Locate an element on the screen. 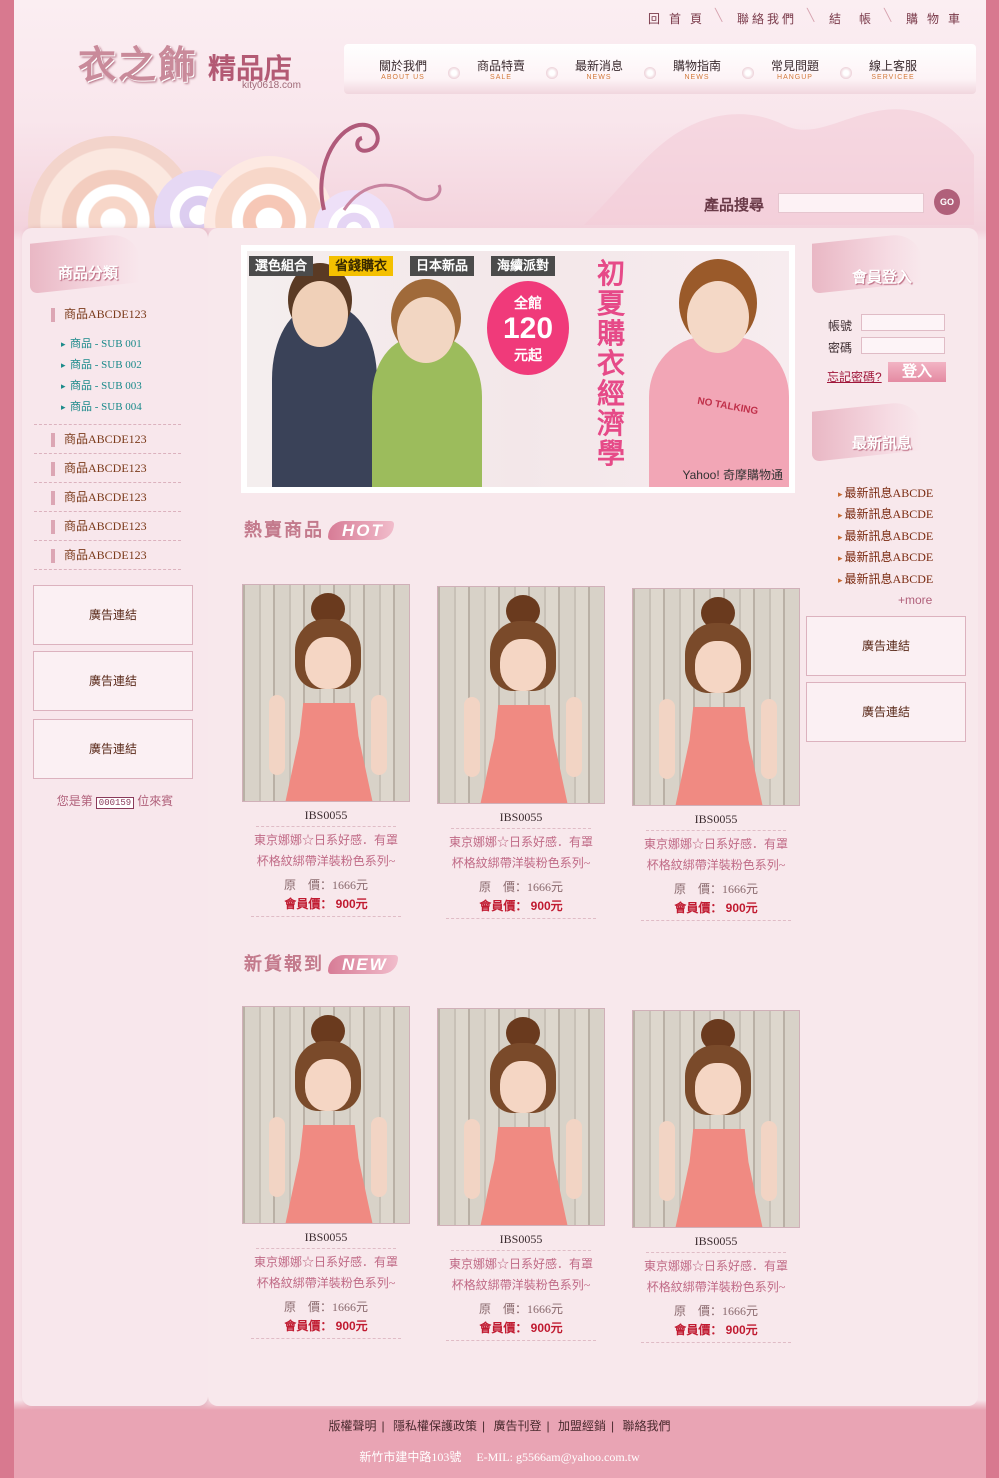 This screenshot has height=1478, width=999. password-label: 密碼 is located at coordinates (840, 348).